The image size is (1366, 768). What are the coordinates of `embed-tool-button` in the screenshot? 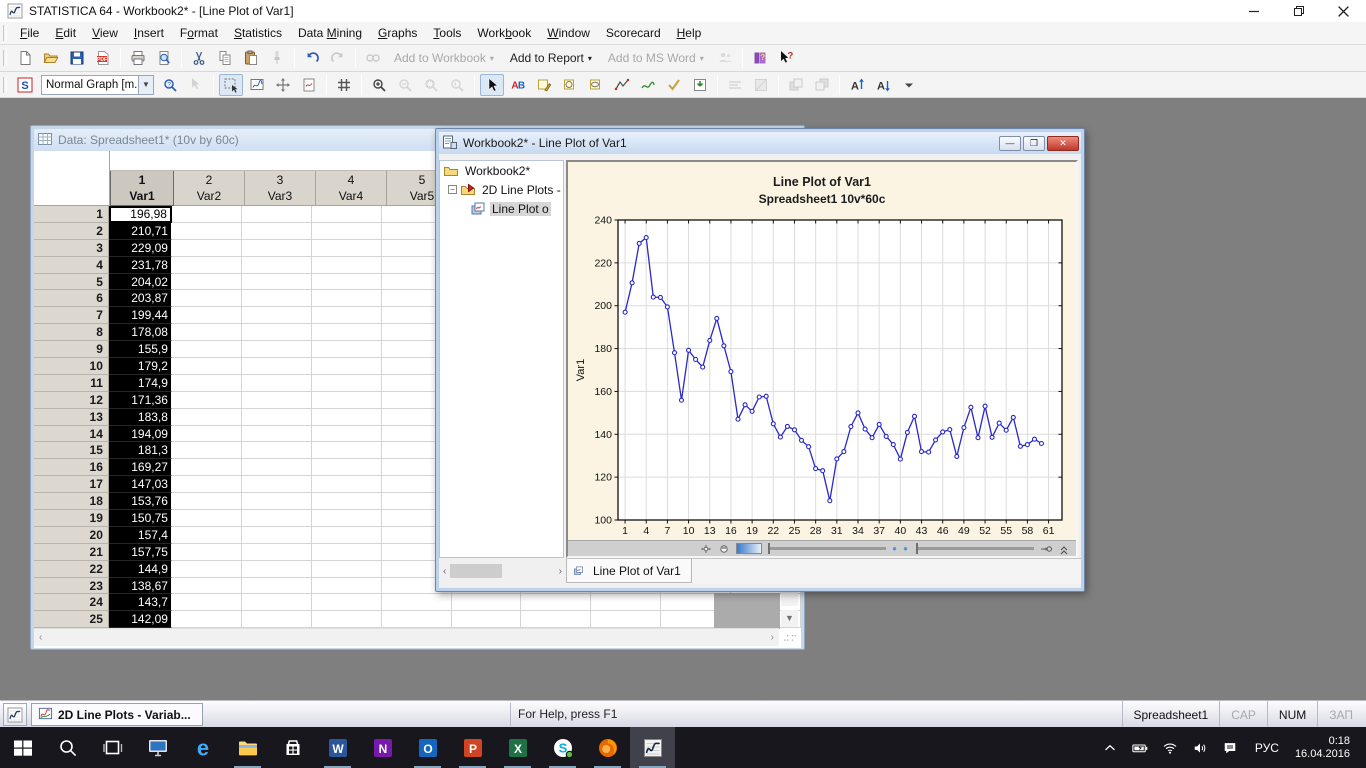 It's located at (700, 85).